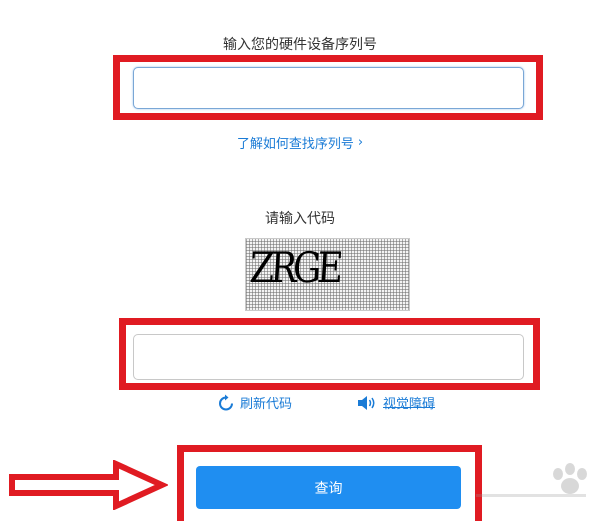  What do you see at coordinates (531, 480) in the screenshot?
I see `paw-watermark-icon` at bounding box center [531, 480].